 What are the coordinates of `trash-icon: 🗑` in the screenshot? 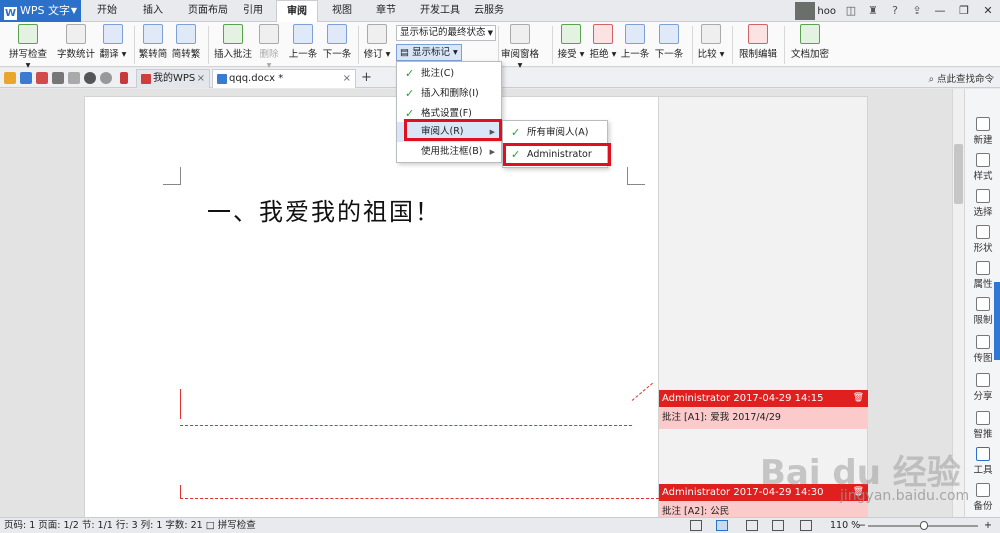 It's located at (858, 398).